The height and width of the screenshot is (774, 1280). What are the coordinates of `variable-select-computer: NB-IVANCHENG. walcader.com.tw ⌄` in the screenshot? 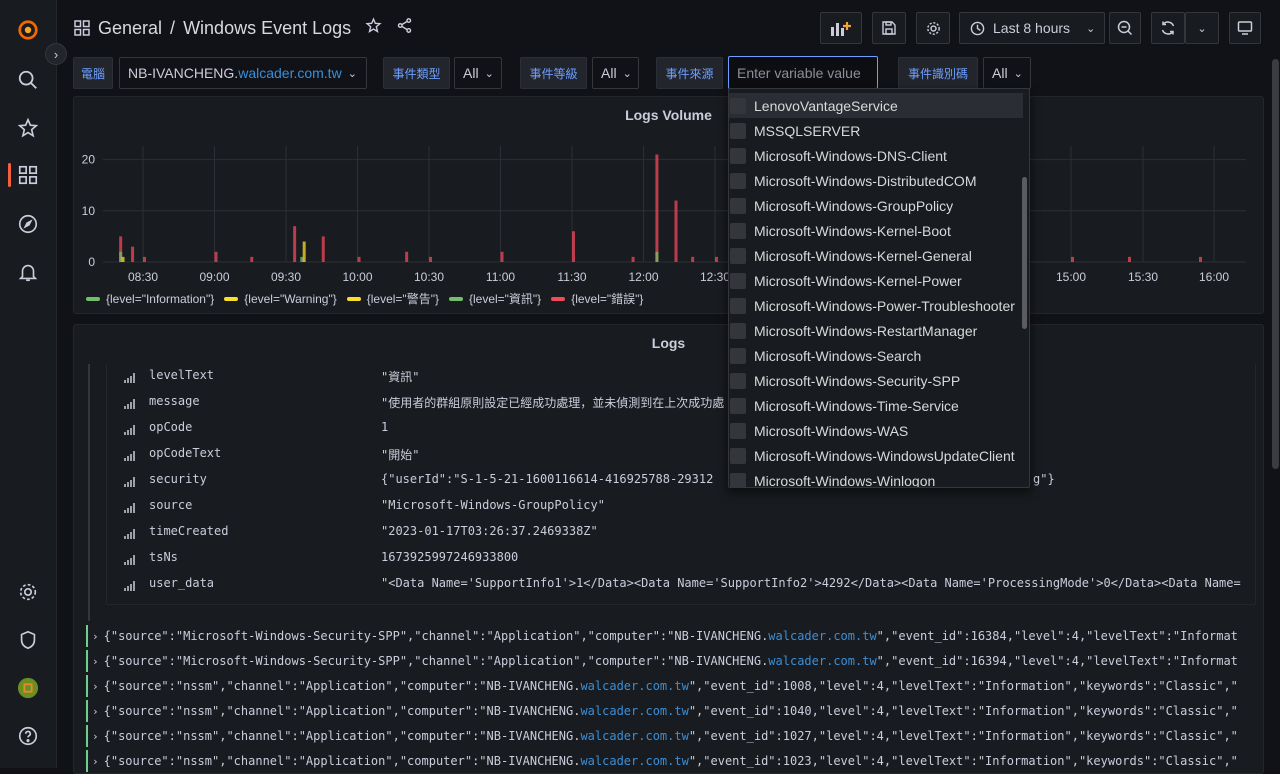 It's located at (243, 73).